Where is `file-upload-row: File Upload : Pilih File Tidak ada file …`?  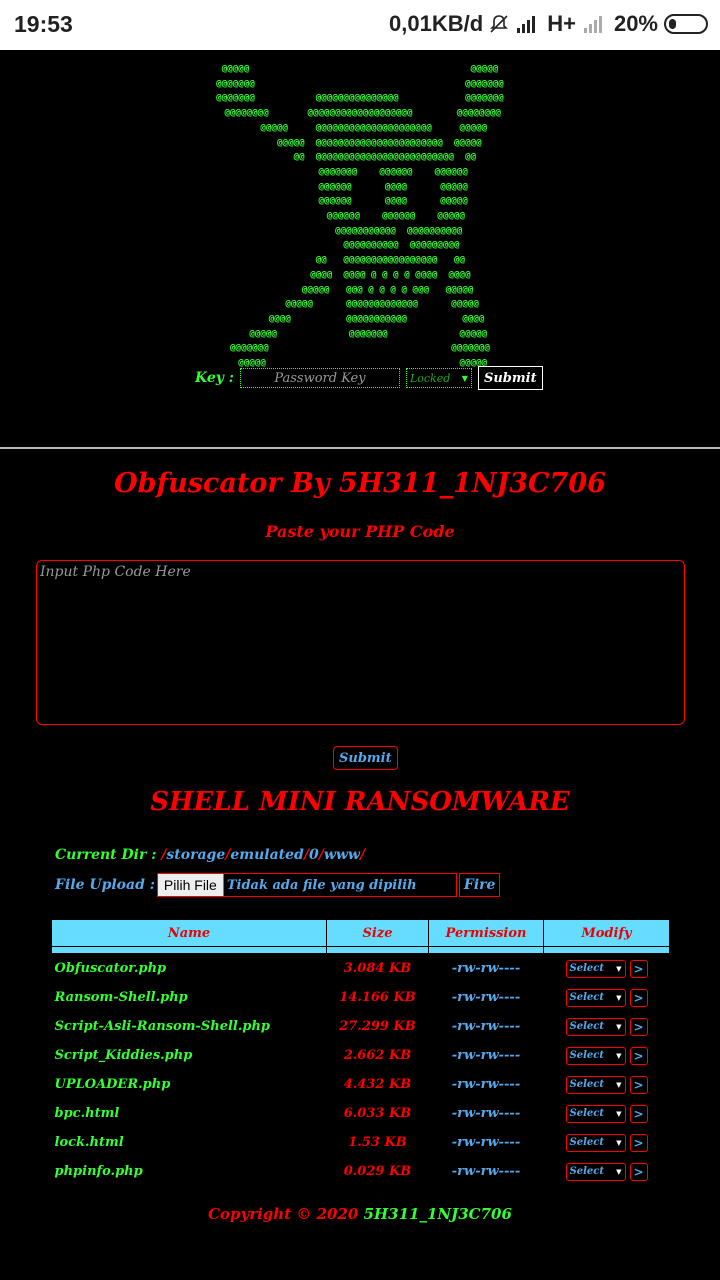
file-upload-row: File Upload : Pilih File Tidak ada file … is located at coordinates (278, 885).